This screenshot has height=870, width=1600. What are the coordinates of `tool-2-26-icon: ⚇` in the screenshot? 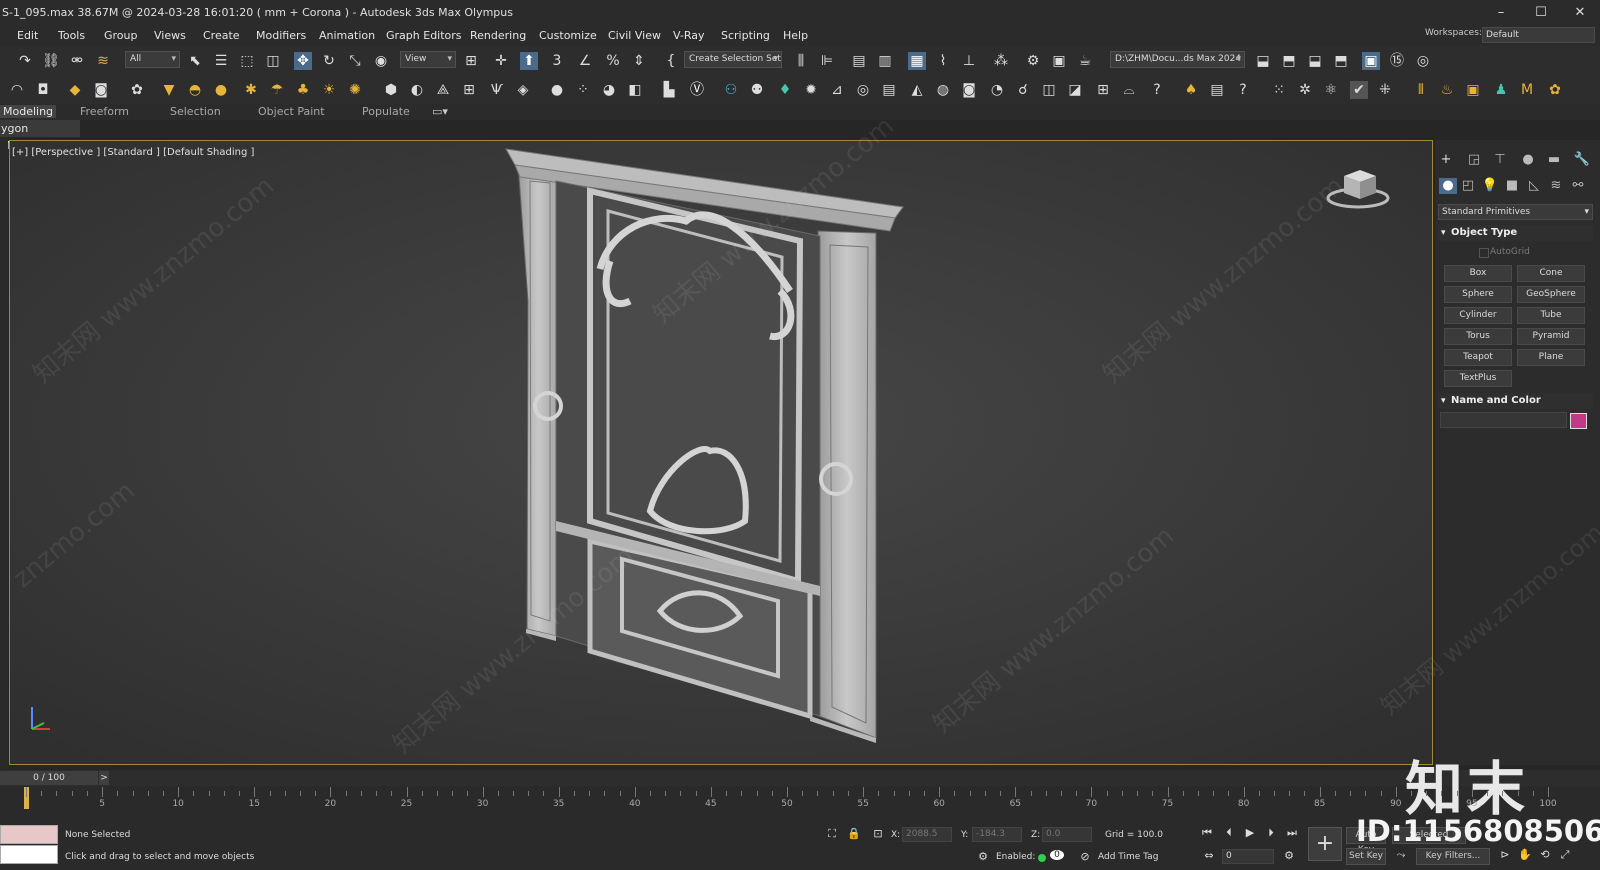 It's located at (731, 90).